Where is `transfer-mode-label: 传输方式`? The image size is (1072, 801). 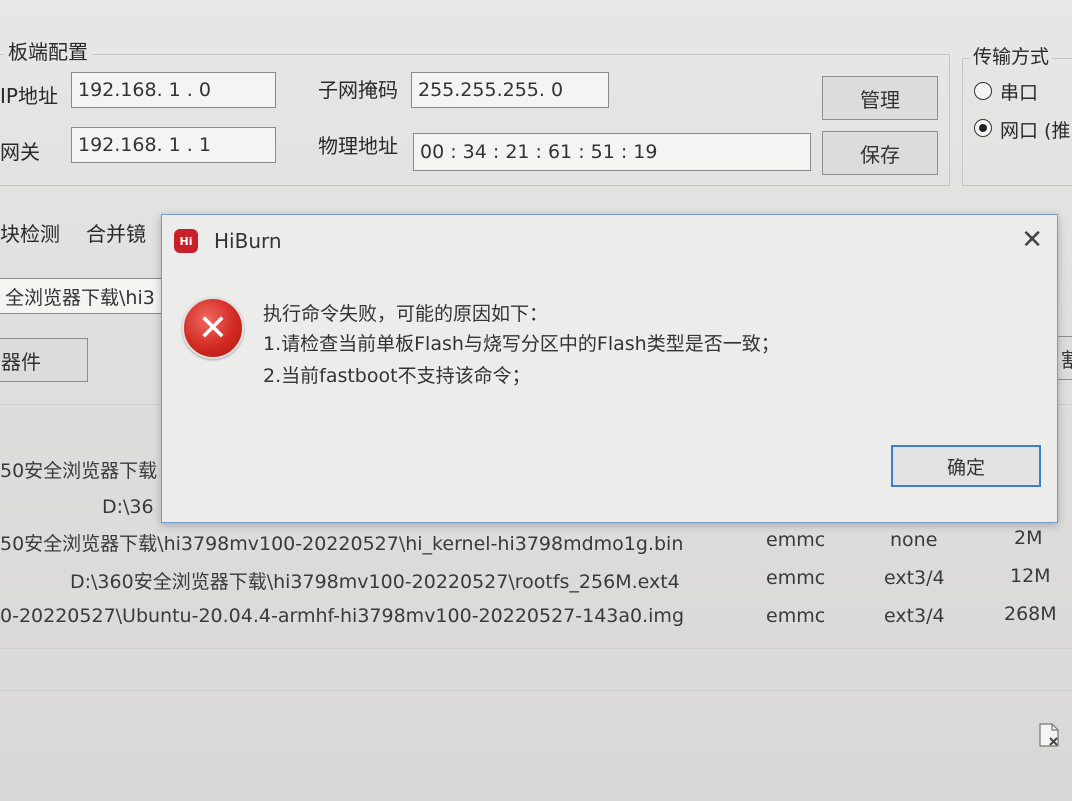 transfer-mode-label: 传输方式 is located at coordinates (1011, 55).